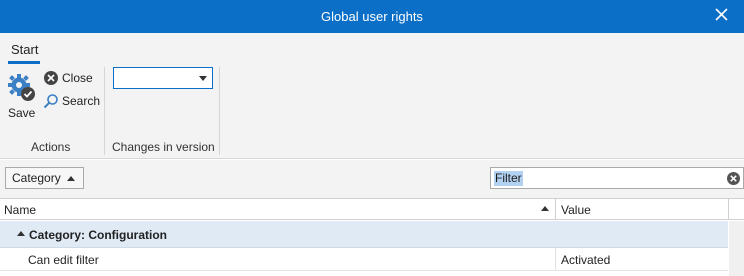 The image size is (744, 276). I want to click on grid-toolbar: Category Filter, so click(372, 179).